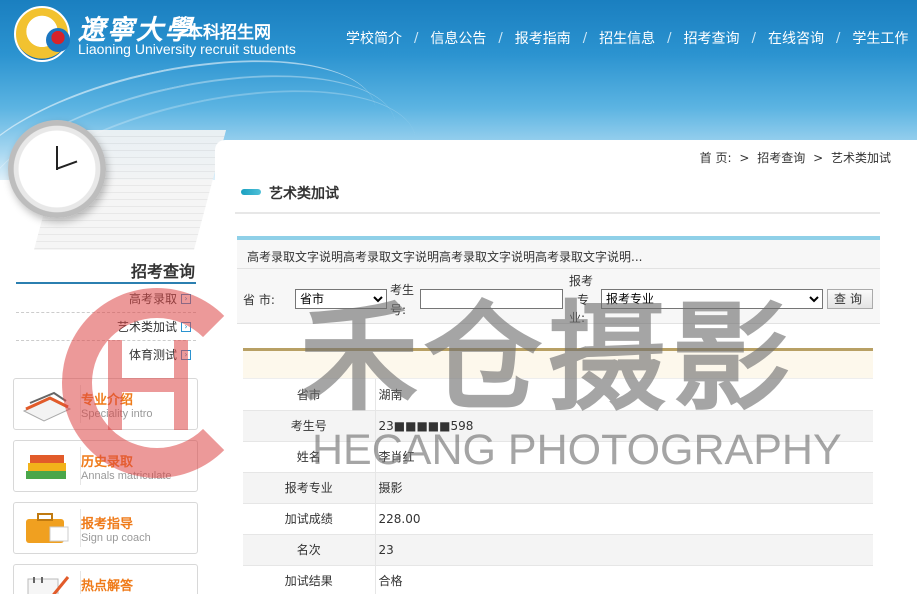 Image resolution: width=917 pixels, height=594 pixels. Describe the element at coordinates (259, 300) in the screenshot. I see `province-label: 省 市:` at that location.